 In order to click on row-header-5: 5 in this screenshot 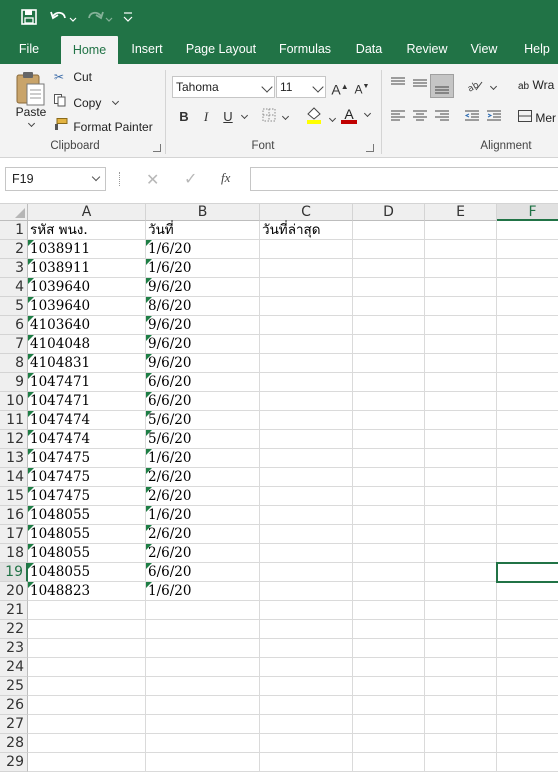, I will do `click(14, 306)`.